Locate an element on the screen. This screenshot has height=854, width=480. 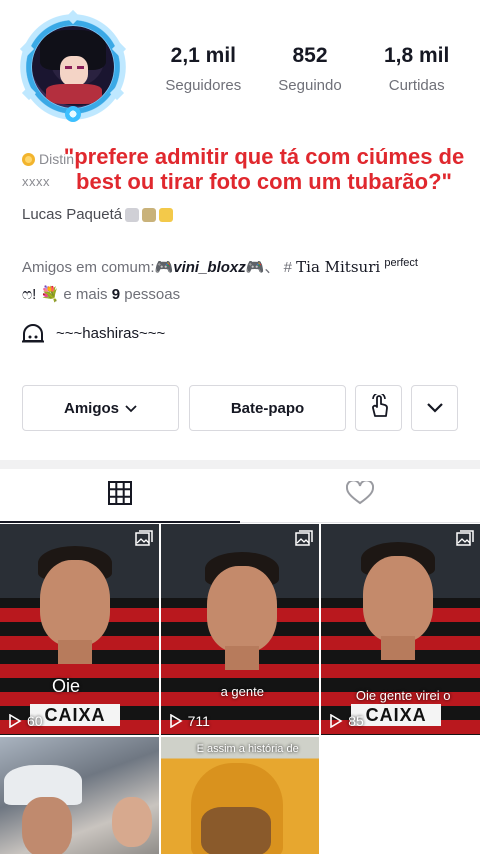
friends-button-label: Amigos is located at coordinates (91, 408).